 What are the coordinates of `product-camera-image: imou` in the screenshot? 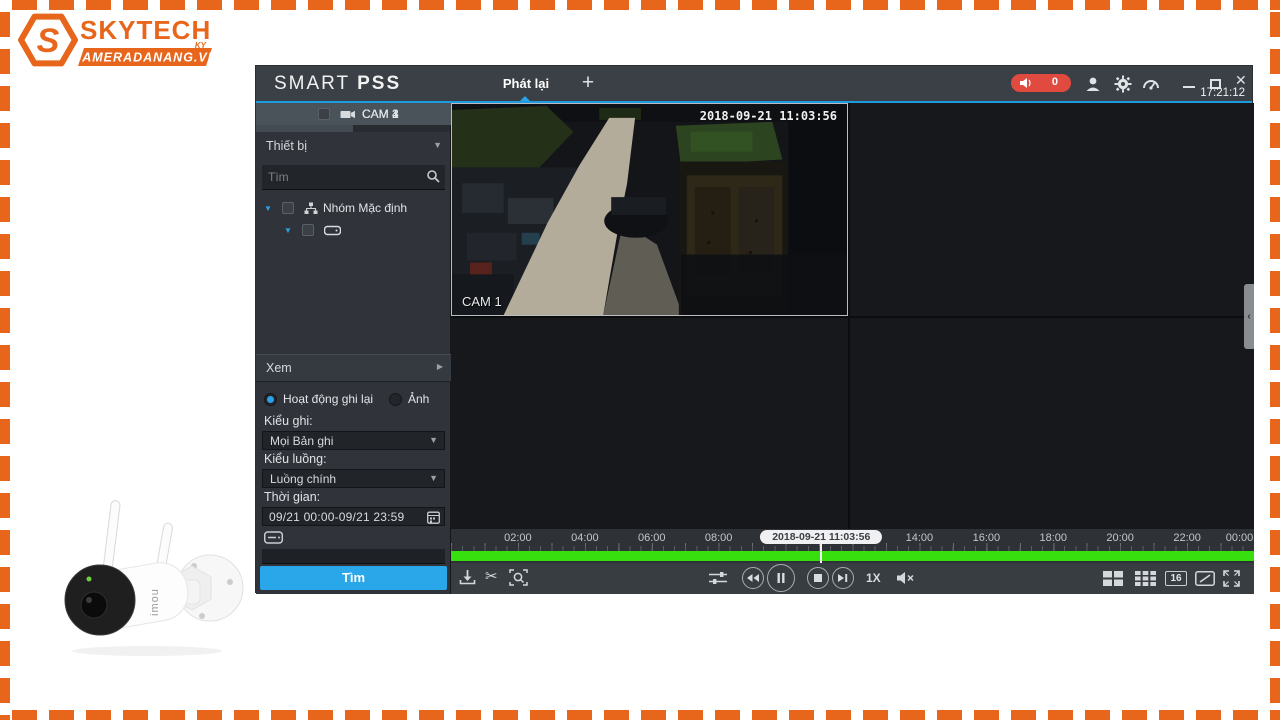 It's located at (147, 574).